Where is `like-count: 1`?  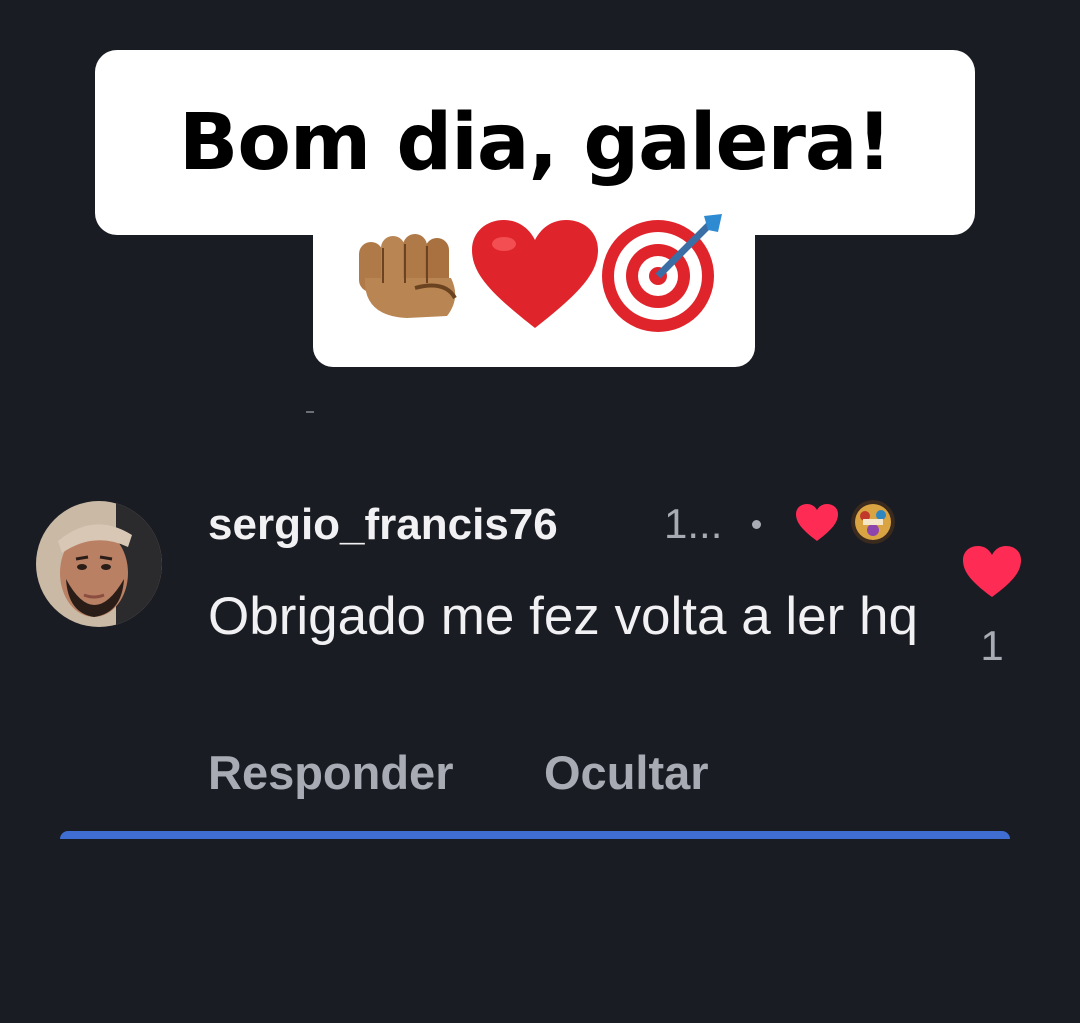
like-count: 1 is located at coordinates (992, 645).